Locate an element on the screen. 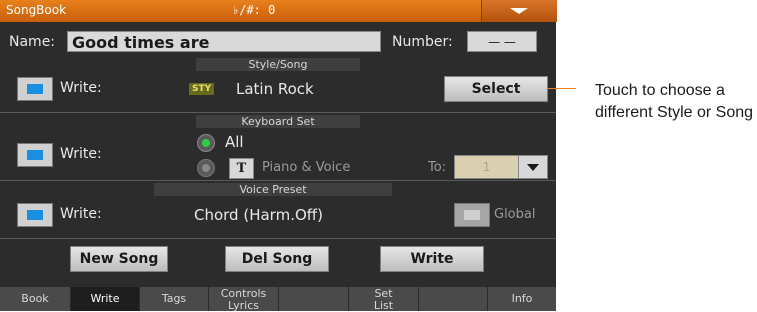 The image size is (757, 312). dropdown-arrow-icon is located at coordinates (533, 167).